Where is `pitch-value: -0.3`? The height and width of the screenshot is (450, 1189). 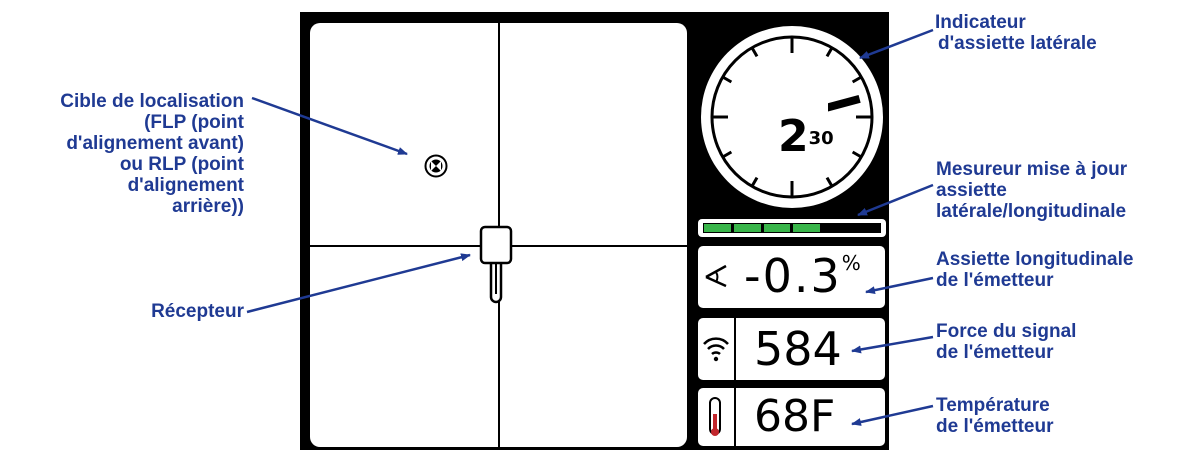 pitch-value: -0.3 is located at coordinates (793, 276).